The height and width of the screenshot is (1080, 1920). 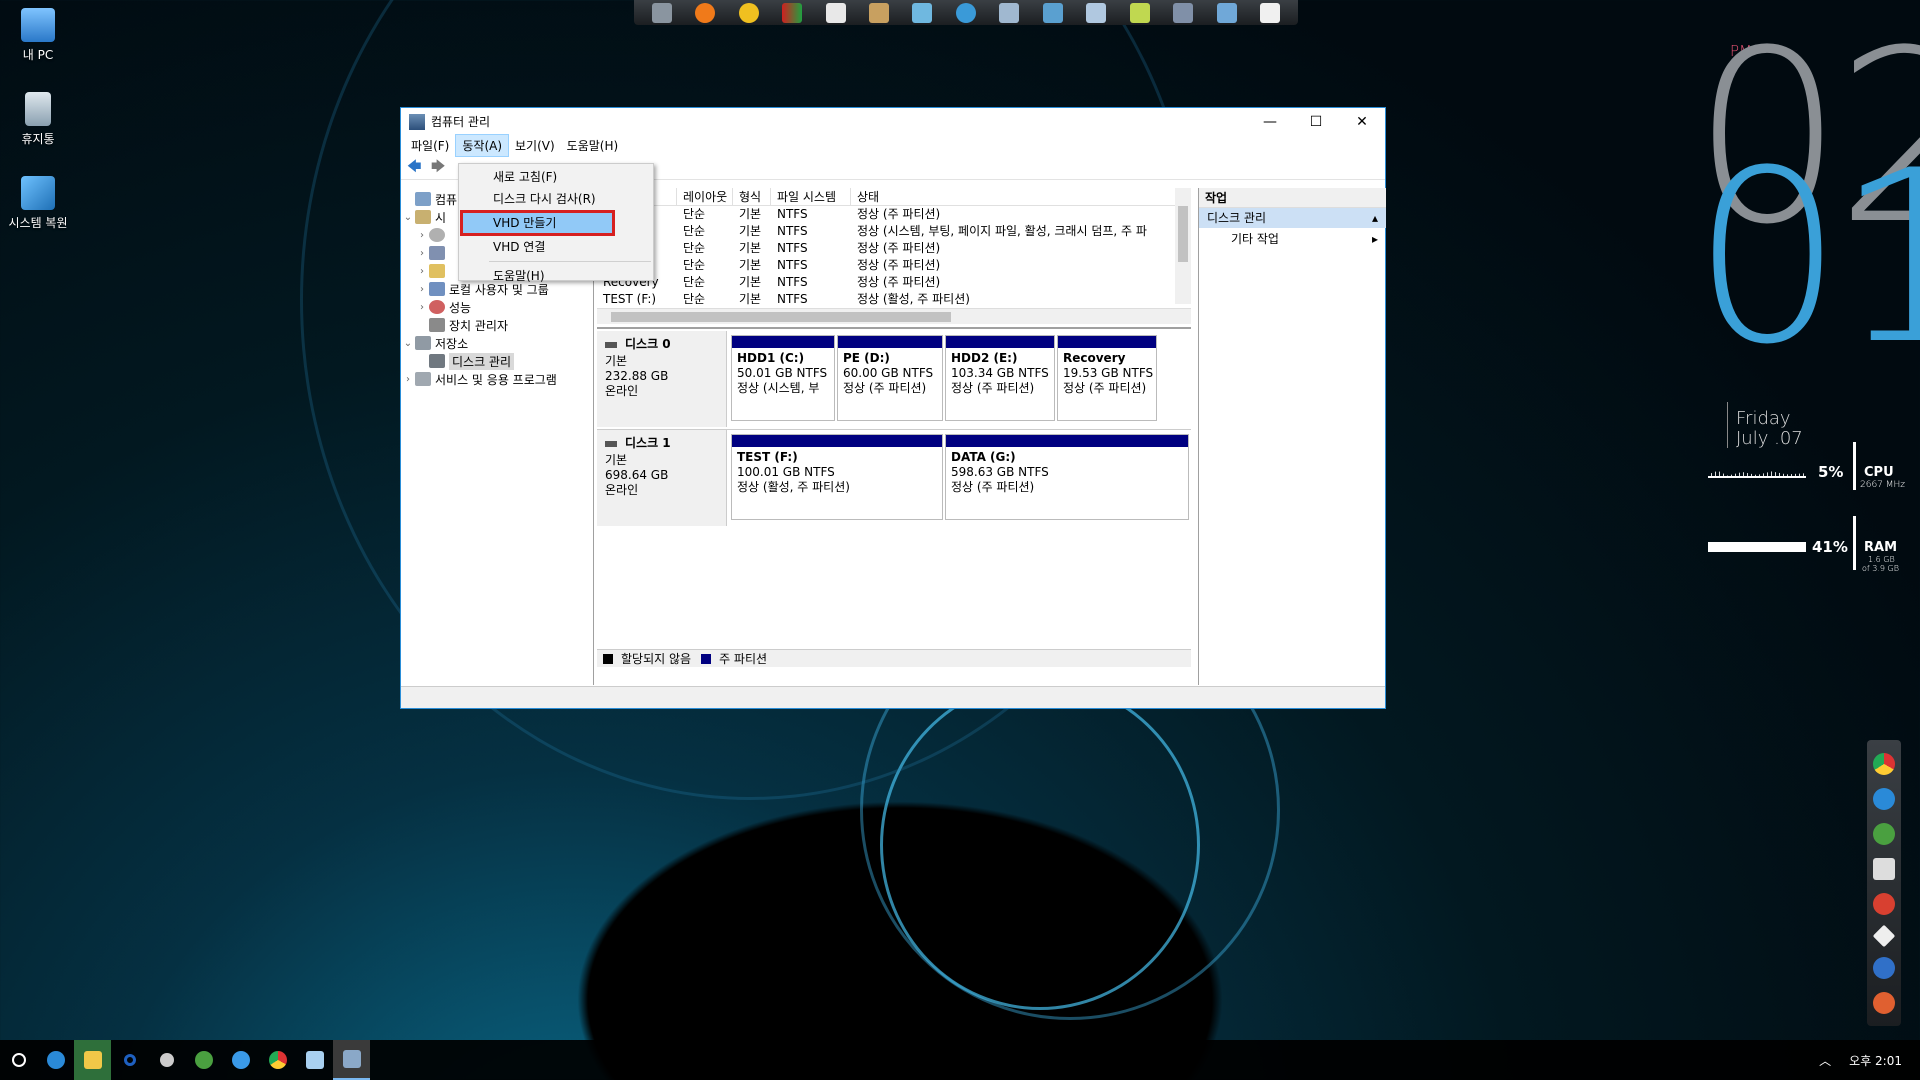 I want to click on display-icon, so click(x=1884, y=868).